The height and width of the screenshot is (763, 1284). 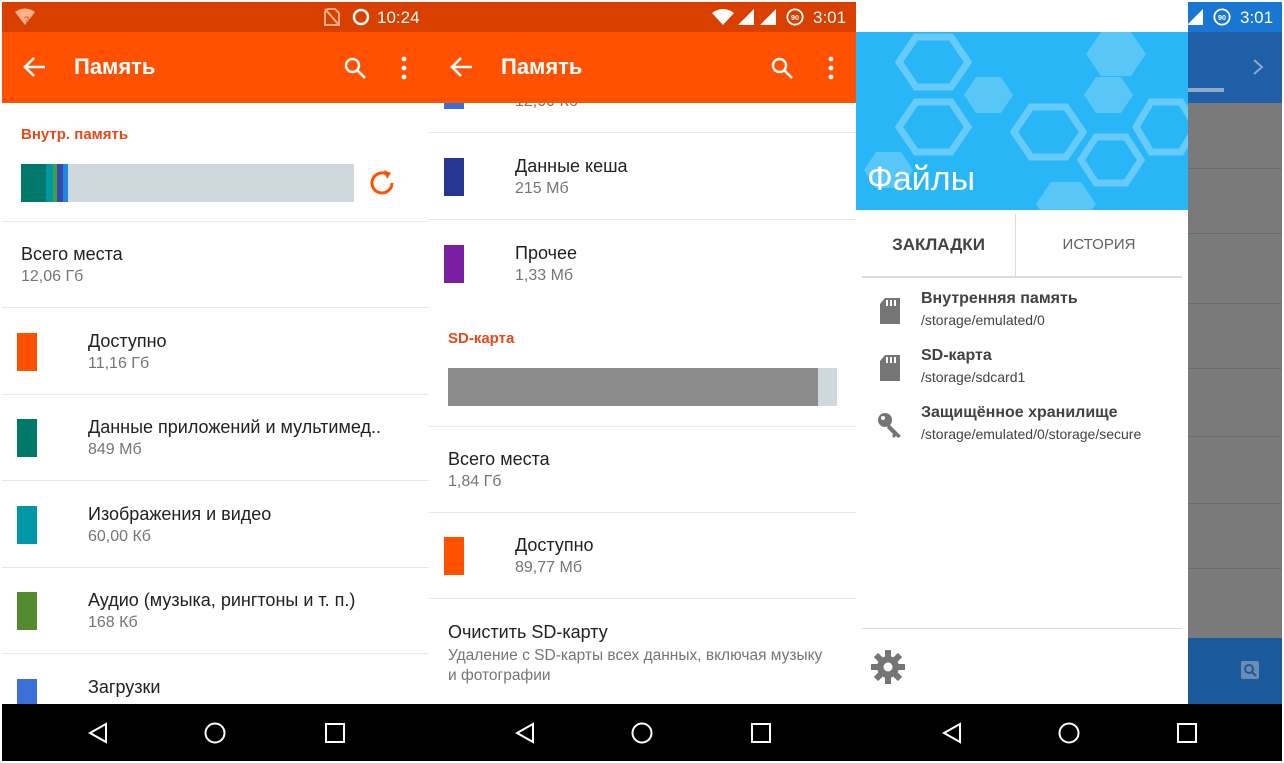 What do you see at coordinates (642, 17) in the screenshot?
I see `status-bar: 90 3:01` at bounding box center [642, 17].